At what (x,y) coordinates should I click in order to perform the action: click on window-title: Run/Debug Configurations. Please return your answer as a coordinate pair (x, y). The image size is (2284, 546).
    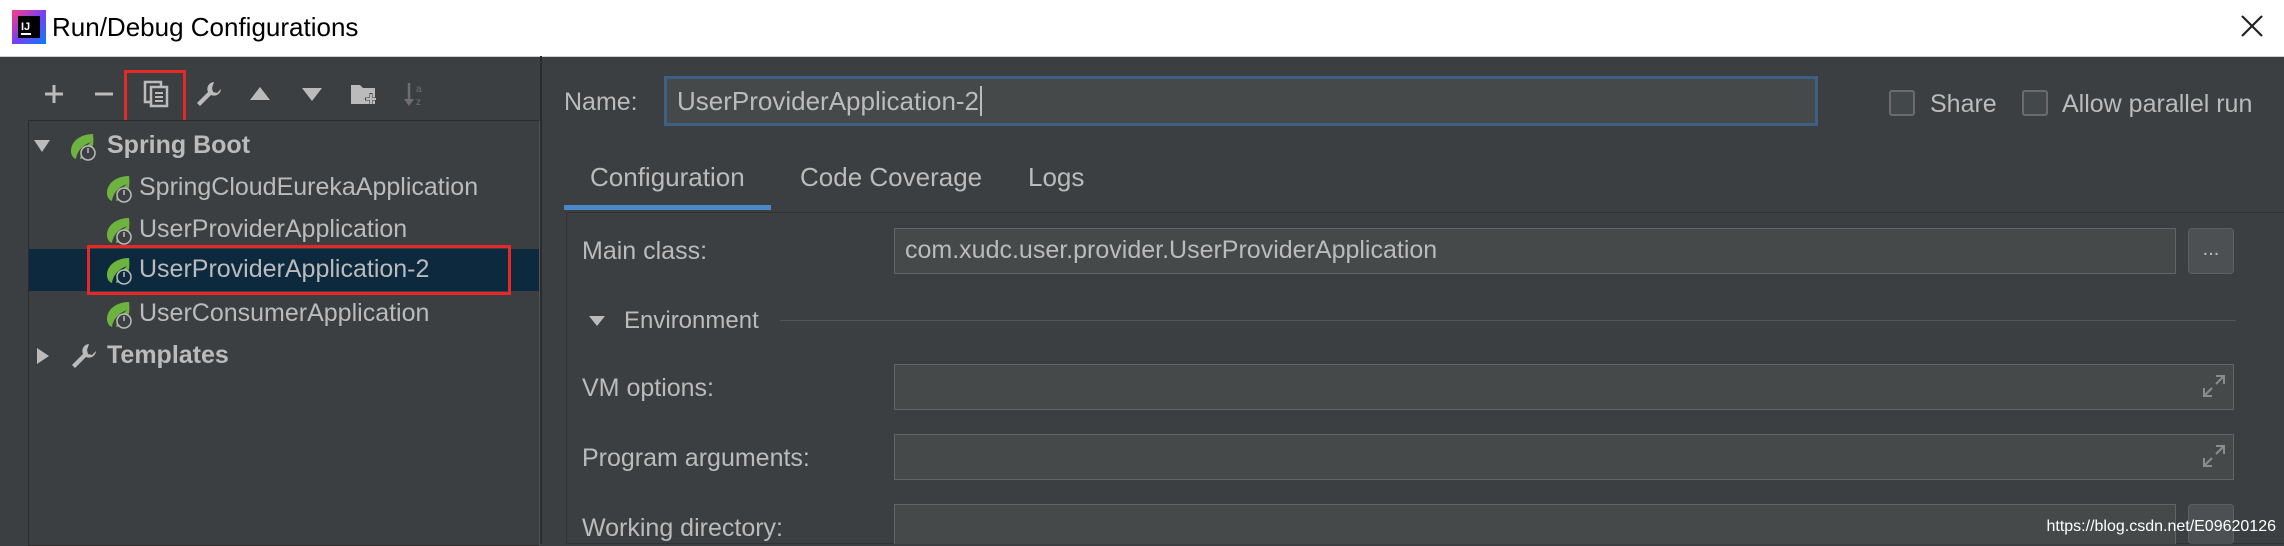
    Looking at the image, I should click on (205, 27).